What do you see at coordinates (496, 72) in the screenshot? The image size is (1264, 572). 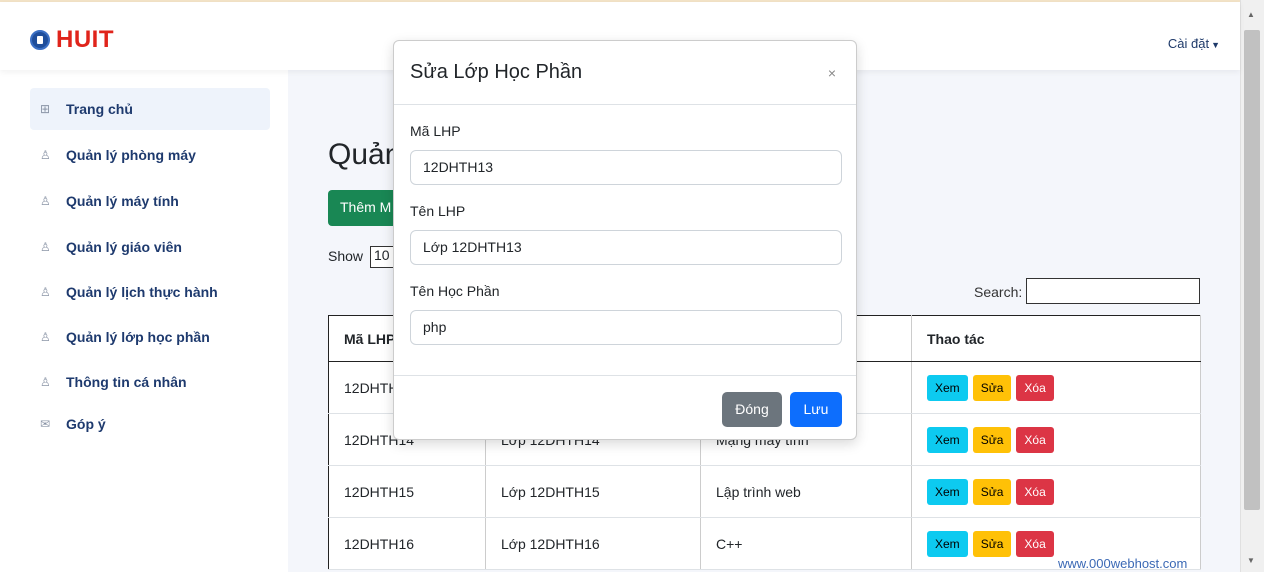 I see `modal-title: Sửa Lớp Học Phần` at bounding box center [496, 72].